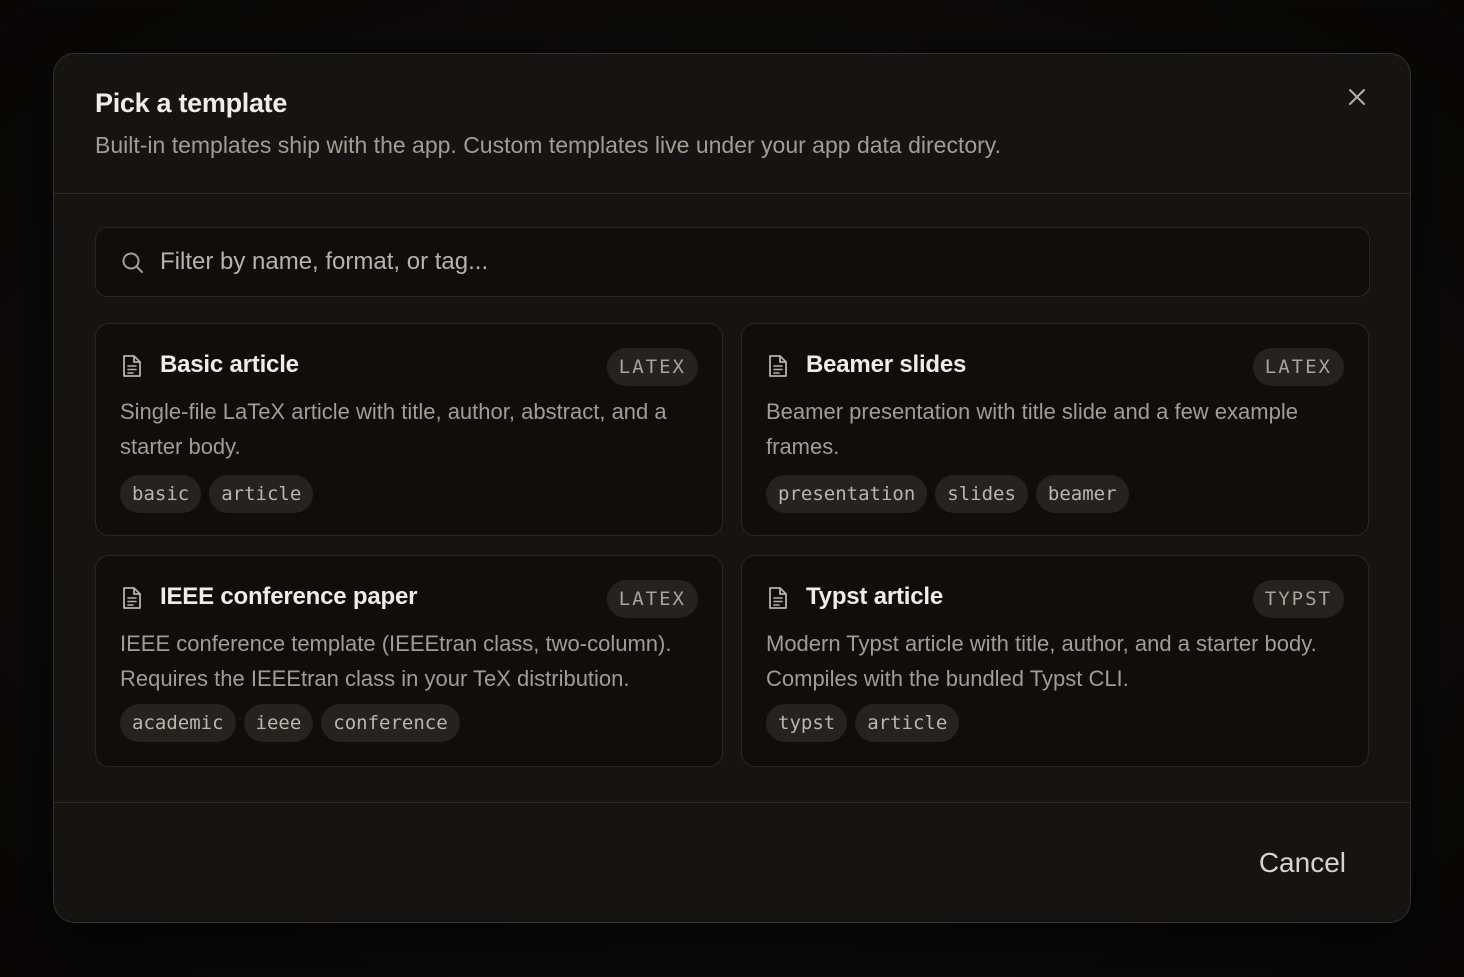 The height and width of the screenshot is (977, 1464). What do you see at coordinates (1082, 494) in the screenshot?
I see `tag-chip: beamer` at bounding box center [1082, 494].